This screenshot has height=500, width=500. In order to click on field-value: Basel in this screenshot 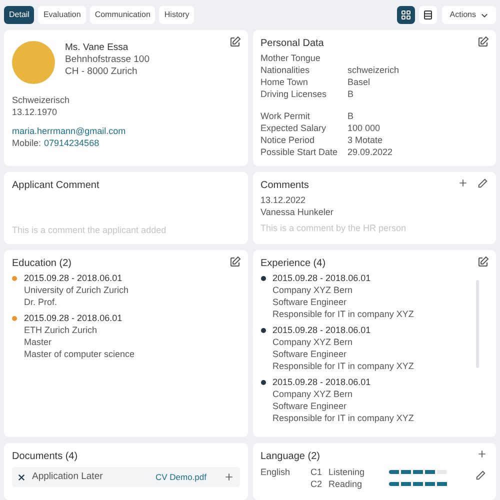, I will do `click(360, 82)`.